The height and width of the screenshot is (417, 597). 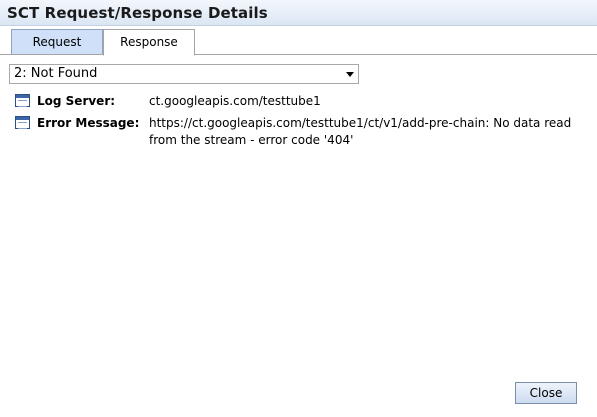 What do you see at coordinates (546, 393) in the screenshot?
I see `close-button: Close` at bounding box center [546, 393].